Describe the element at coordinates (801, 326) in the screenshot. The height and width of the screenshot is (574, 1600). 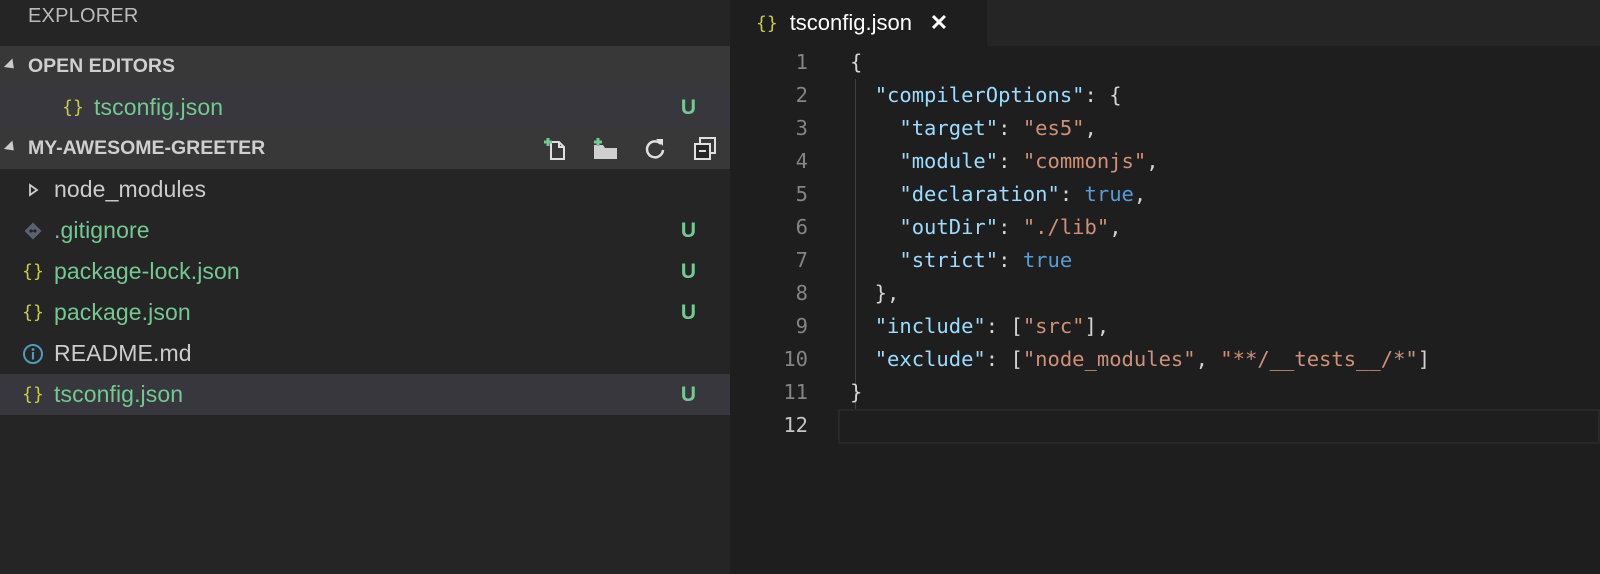
I see `line-number: 9` at that location.